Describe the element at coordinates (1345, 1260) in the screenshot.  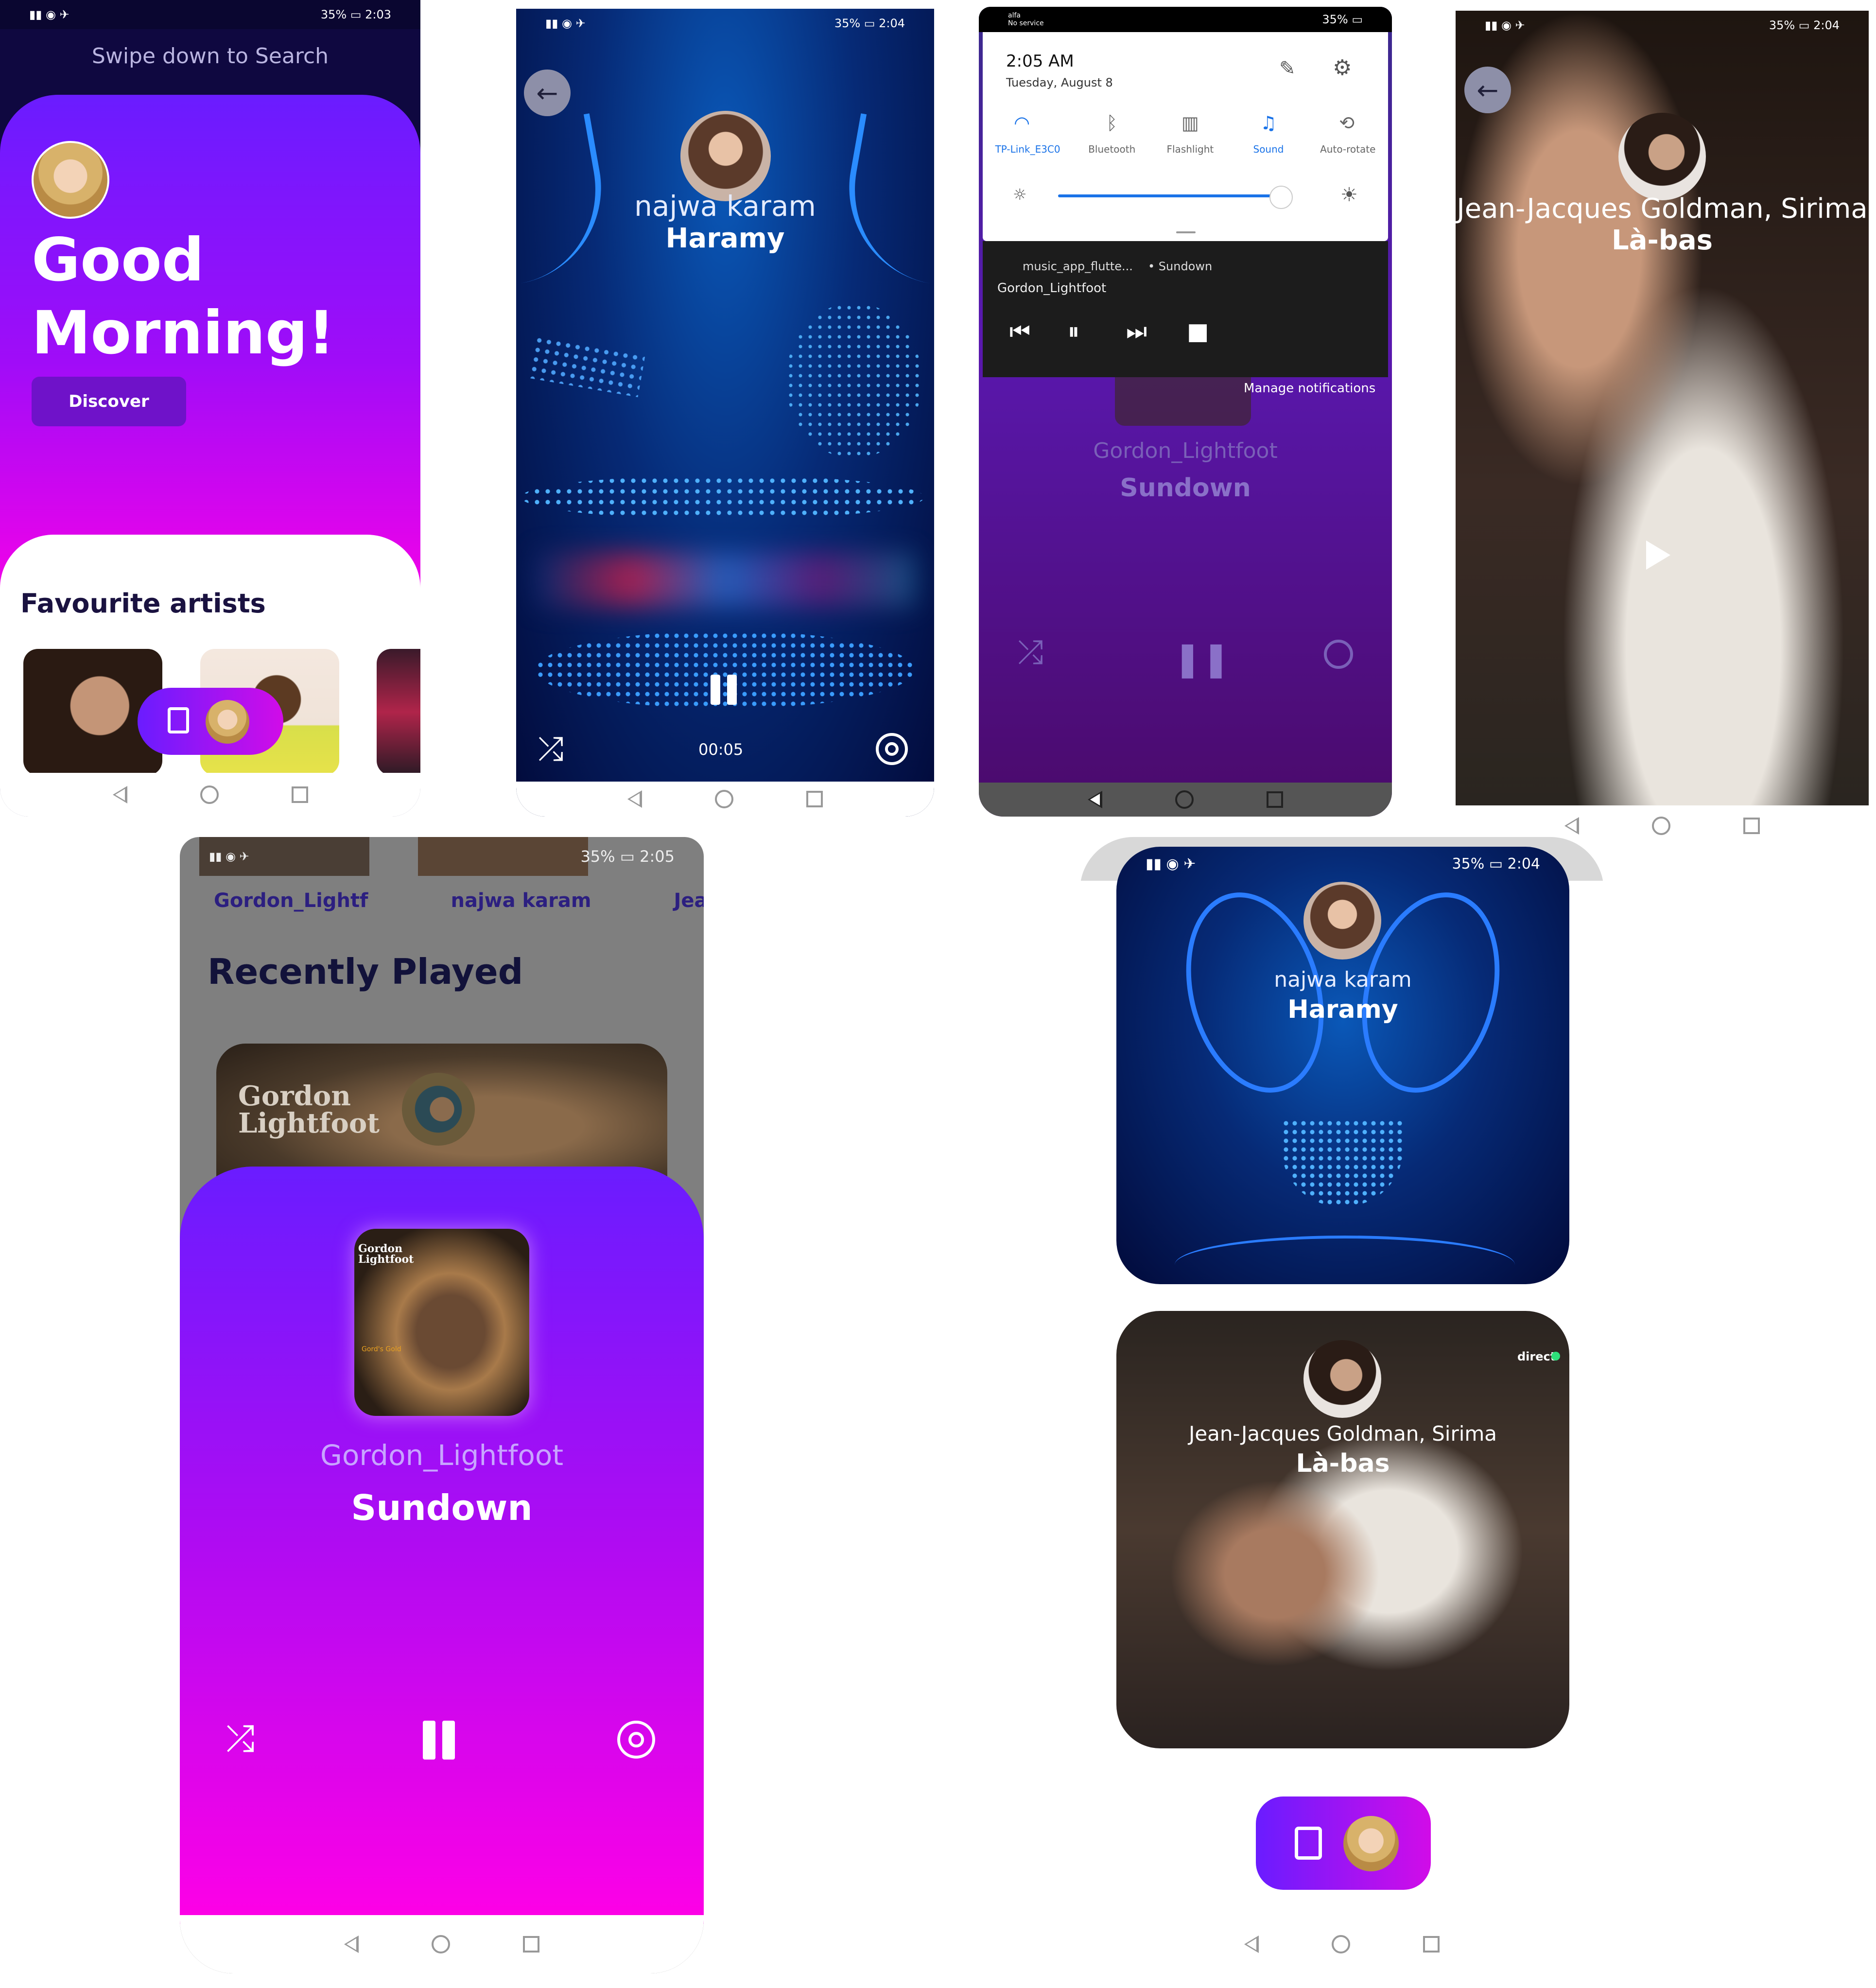
I see `visualizer-dots-low` at that location.